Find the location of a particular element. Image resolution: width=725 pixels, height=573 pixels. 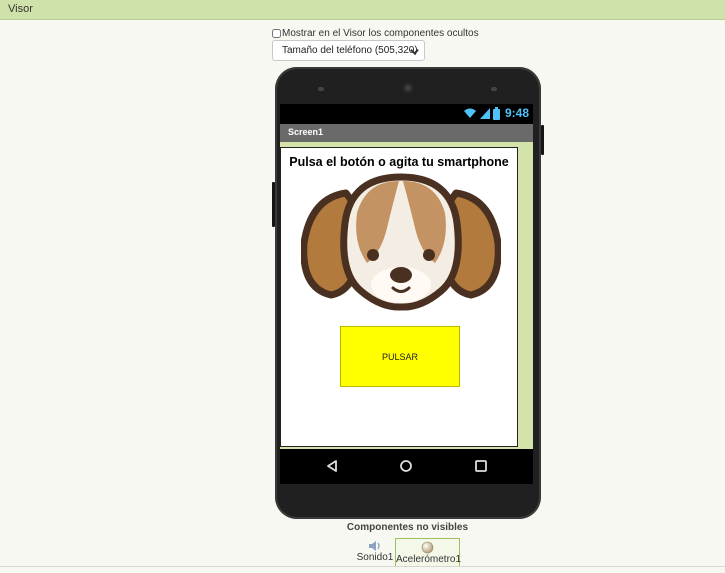

wifi-icon is located at coordinates (469, 113).